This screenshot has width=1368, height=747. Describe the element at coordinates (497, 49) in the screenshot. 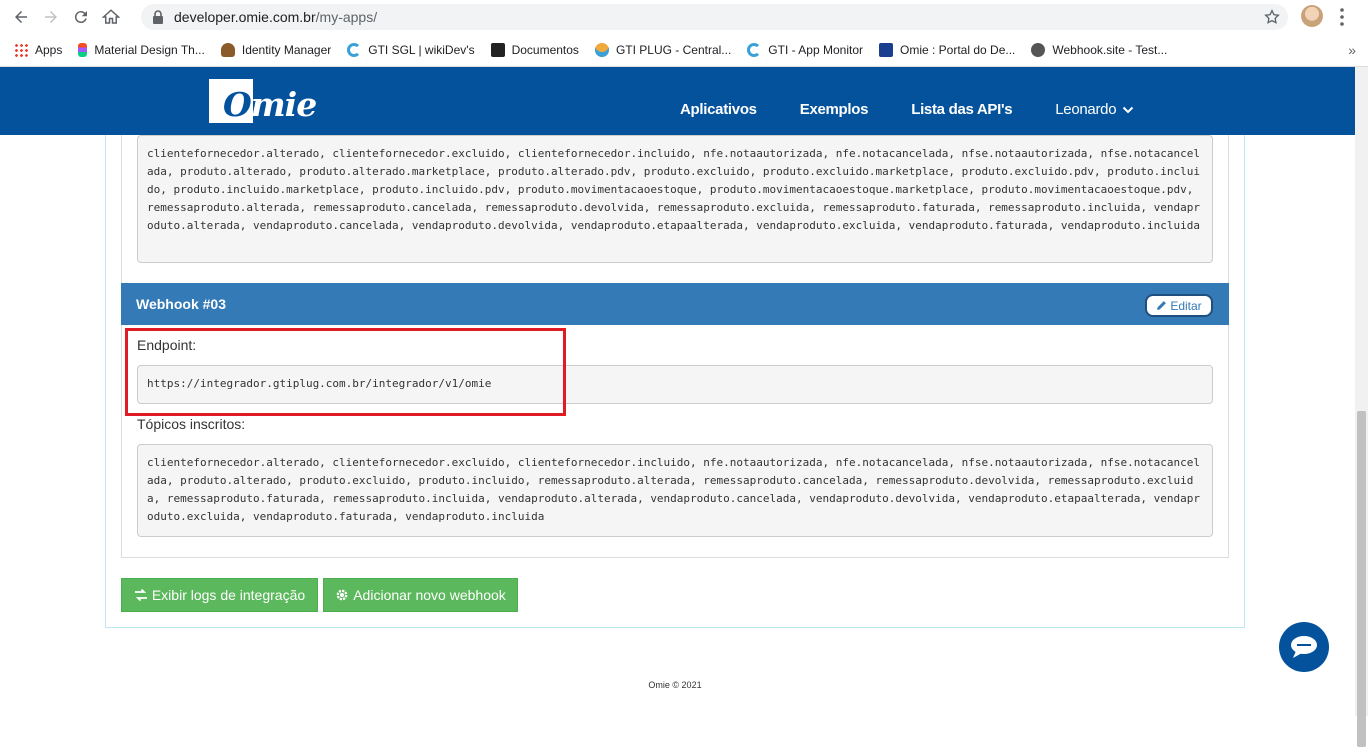

I see `docs-icon` at that location.